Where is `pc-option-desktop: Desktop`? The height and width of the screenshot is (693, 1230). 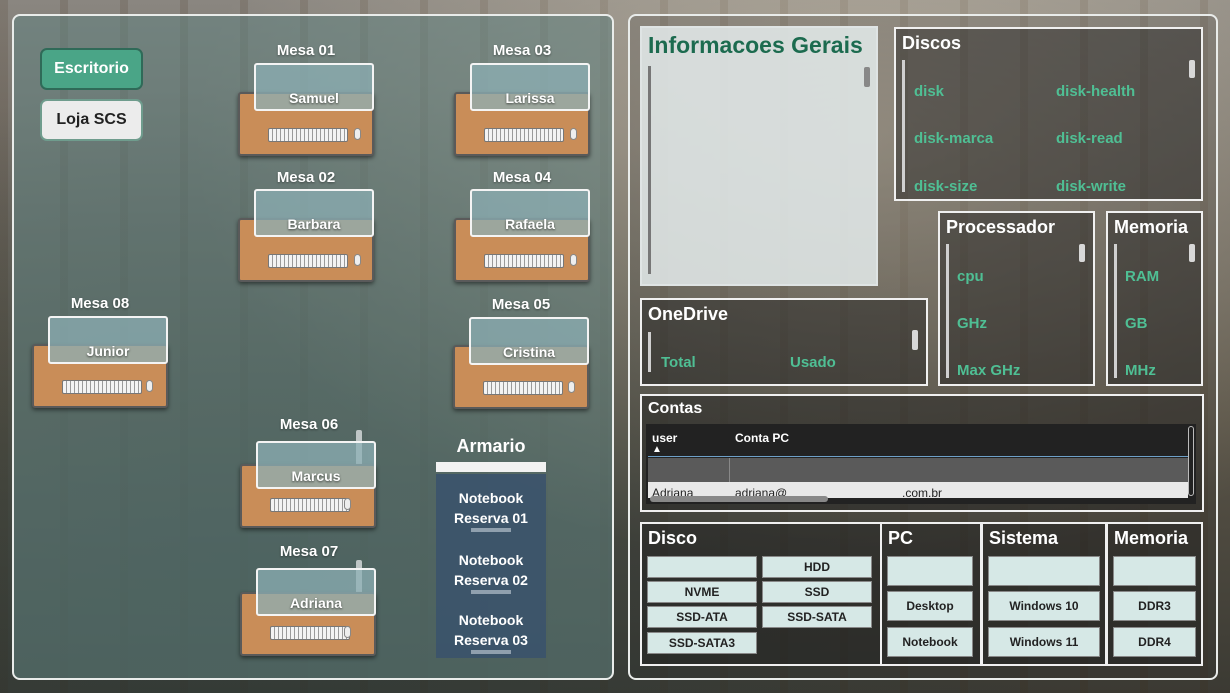 pc-option-desktop: Desktop is located at coordinates (930, 606).